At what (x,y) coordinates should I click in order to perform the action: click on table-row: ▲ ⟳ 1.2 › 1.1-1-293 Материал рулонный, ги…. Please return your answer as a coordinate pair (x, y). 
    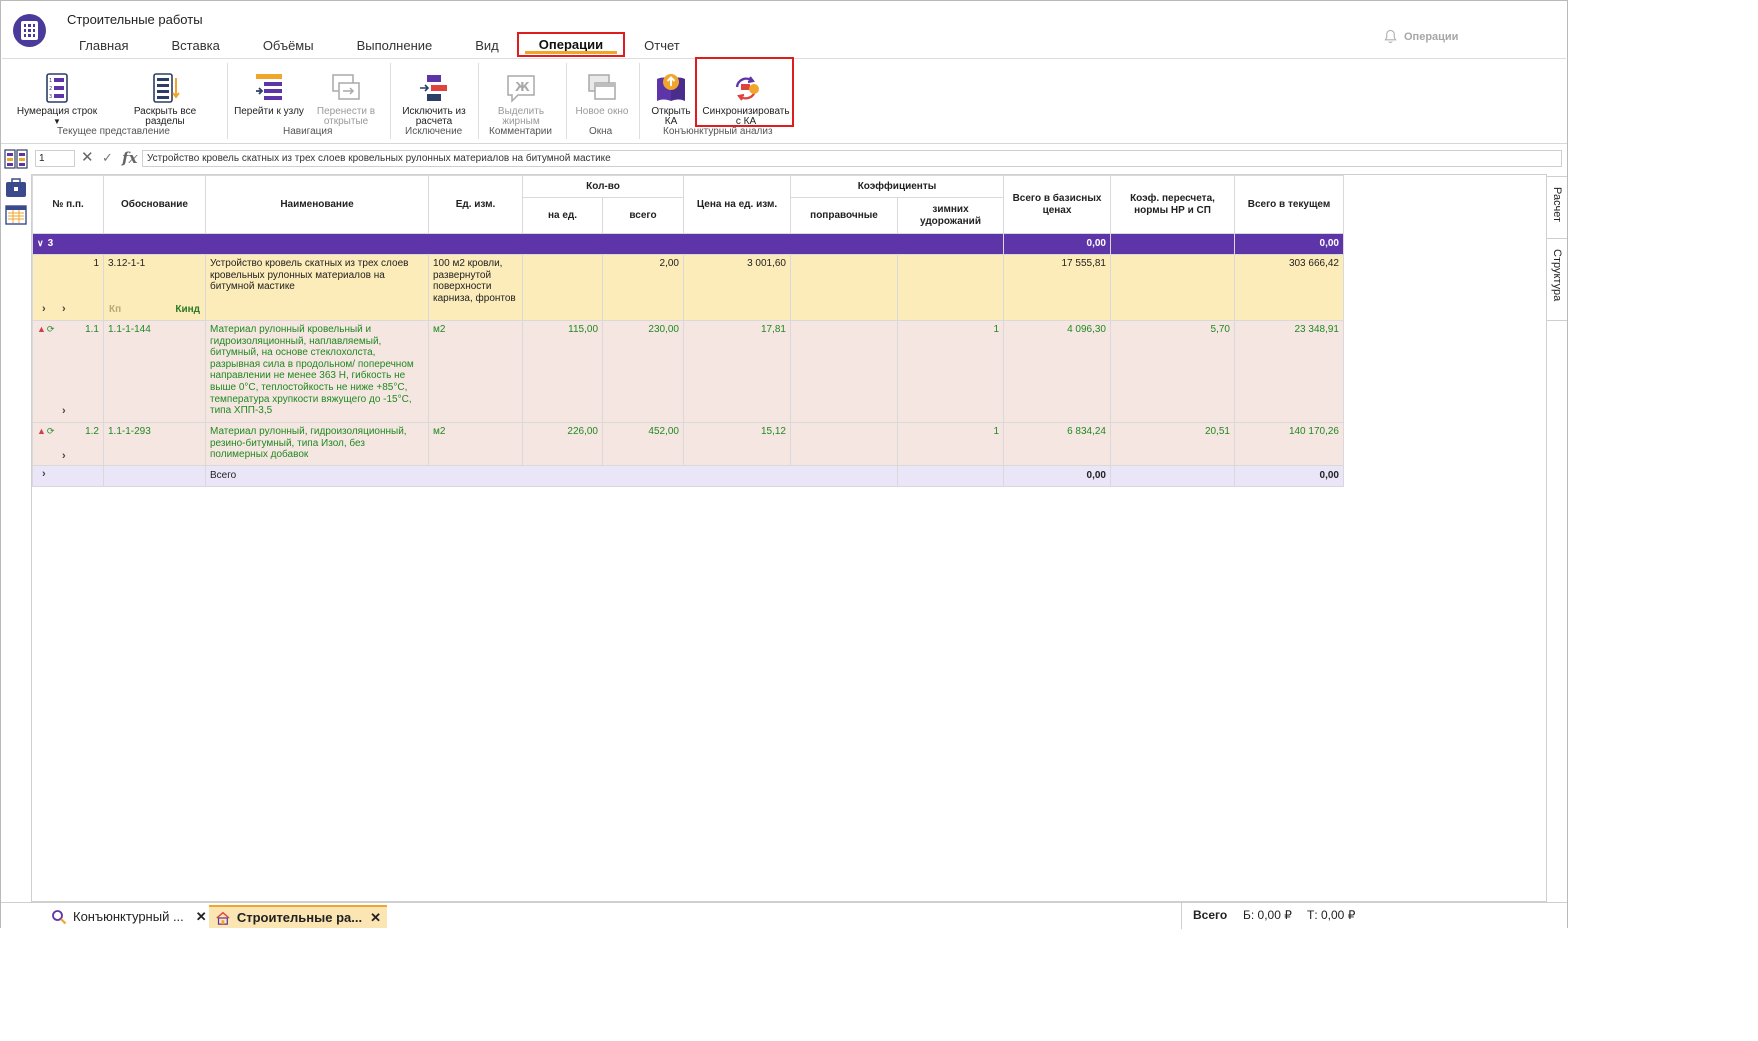
    Looking at the image, I should click on (688, 444).